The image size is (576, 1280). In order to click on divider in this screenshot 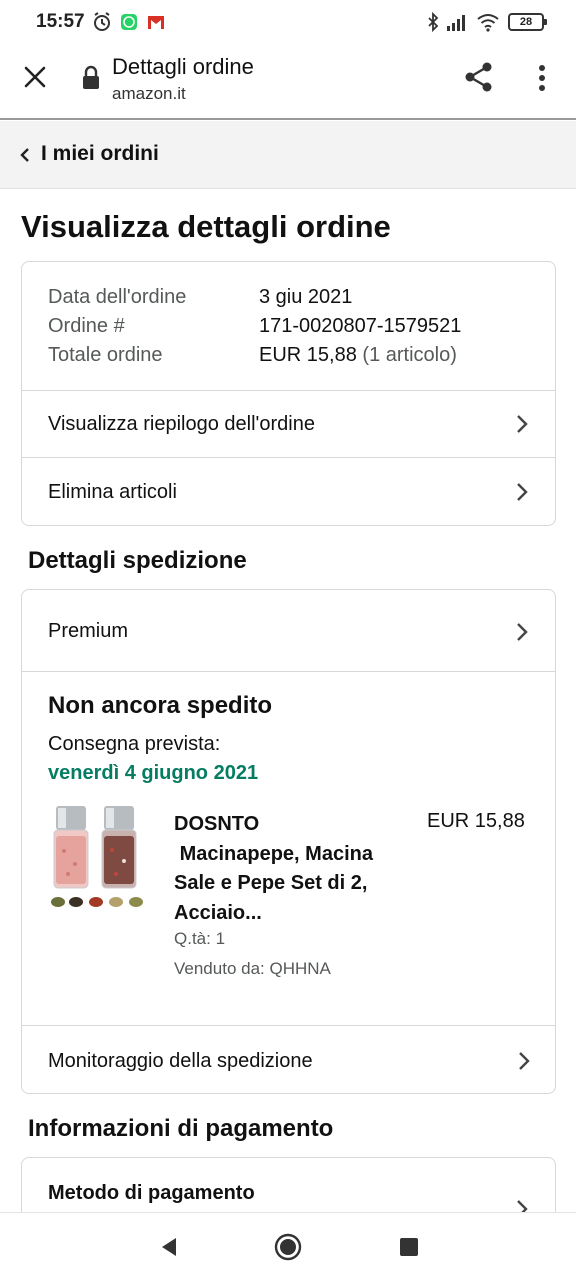, I will do `click(288, 671)`.